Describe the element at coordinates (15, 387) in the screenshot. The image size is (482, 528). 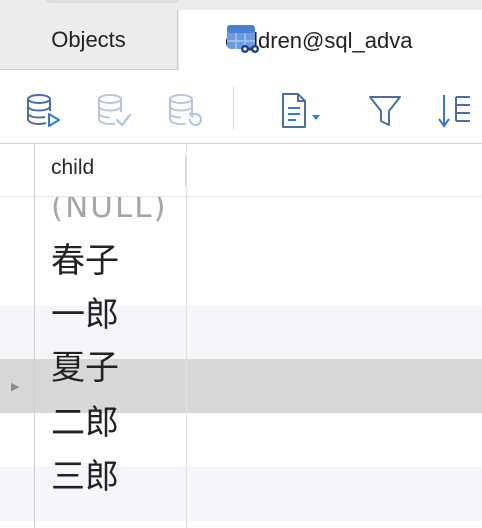
I see `row-marker-icon: ▶` at that location.